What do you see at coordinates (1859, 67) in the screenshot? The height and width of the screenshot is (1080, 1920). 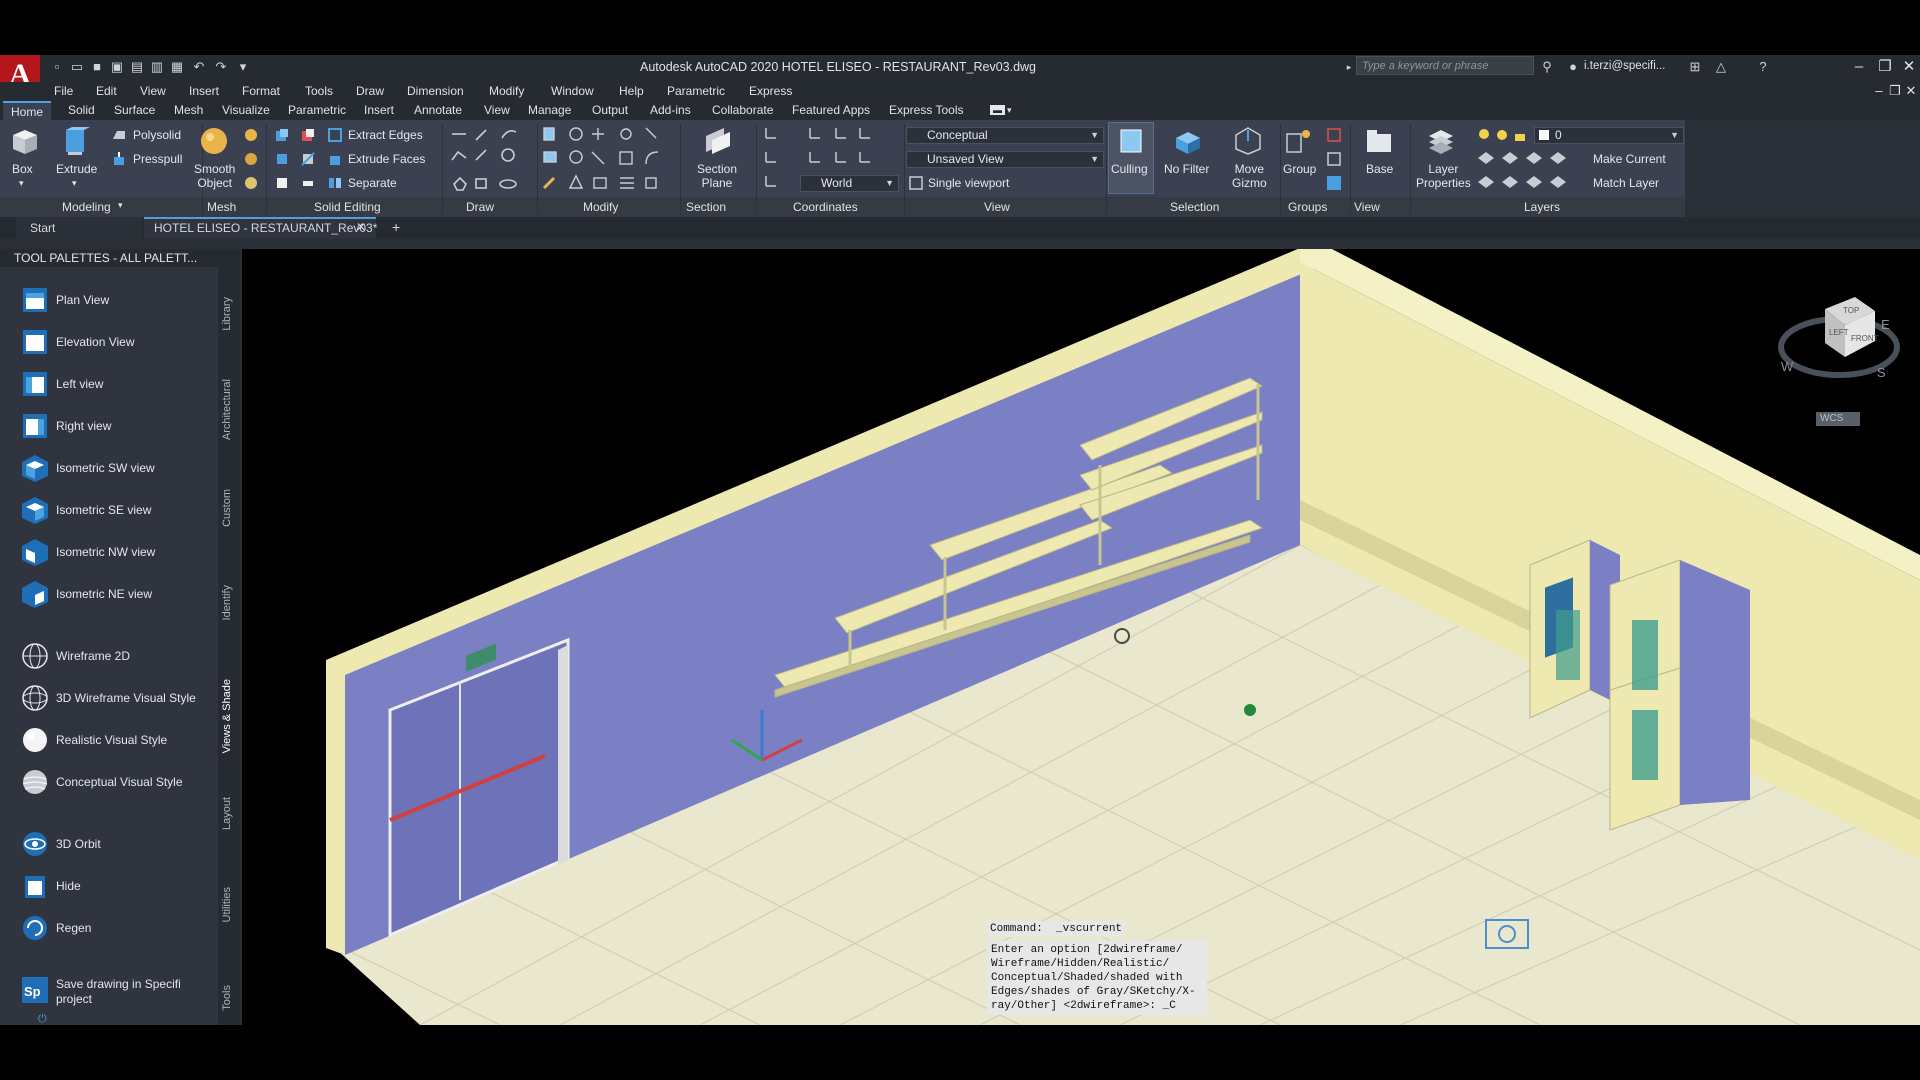 I see `minimize-button: –` at bounding box center [1859, 67].